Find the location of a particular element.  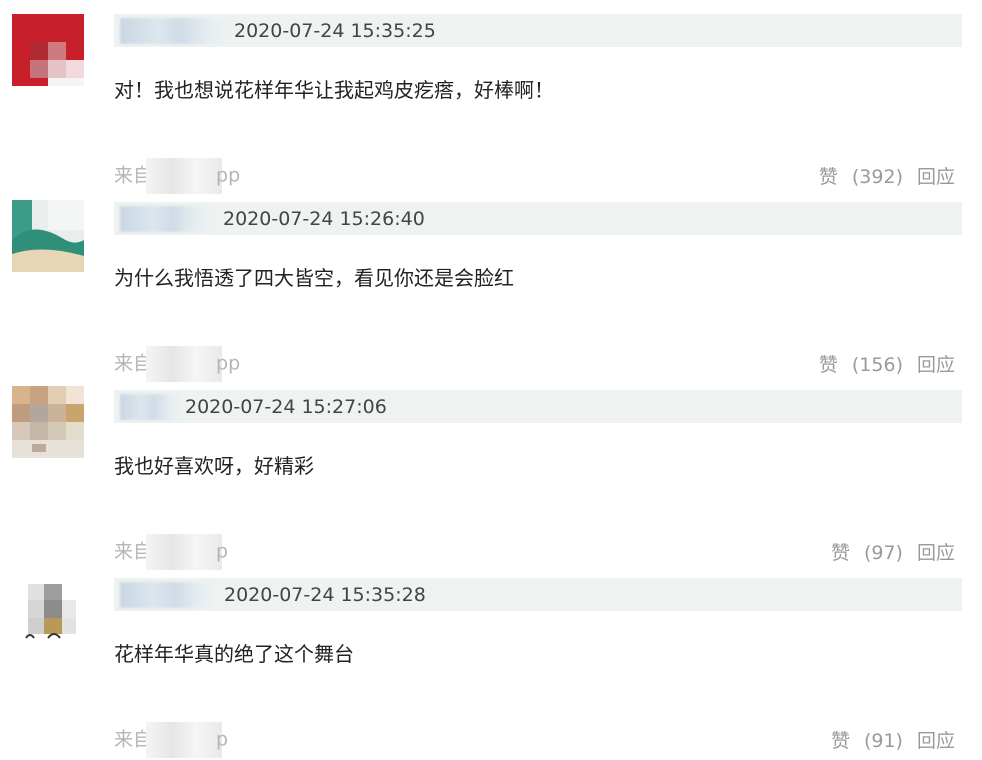

comment-text: 为什么我悟透了四大皆空，看见你还是会脸红 is located at coordinates (314, 278).